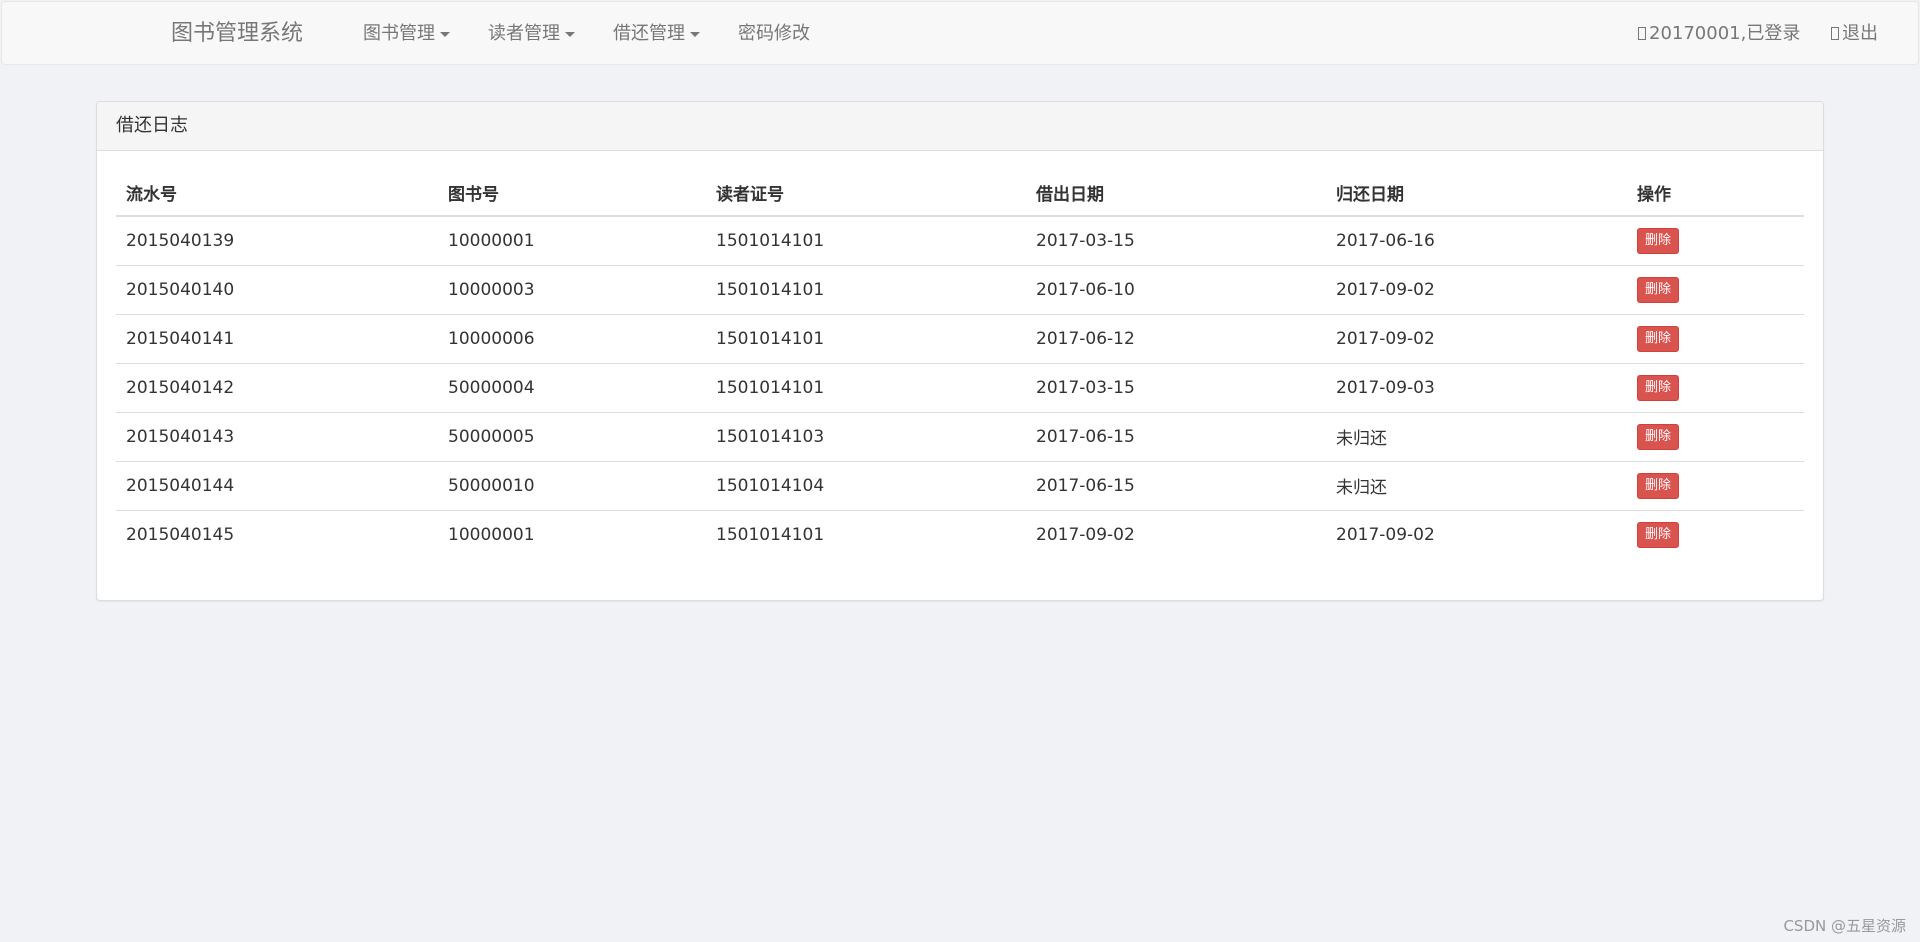 The width and height of the screenshot is (1920, 942). What do you see at coordinates (572, 289) in the screenshot?
I see `cell-book-id: 10000003` at bounding box center [572, 289].